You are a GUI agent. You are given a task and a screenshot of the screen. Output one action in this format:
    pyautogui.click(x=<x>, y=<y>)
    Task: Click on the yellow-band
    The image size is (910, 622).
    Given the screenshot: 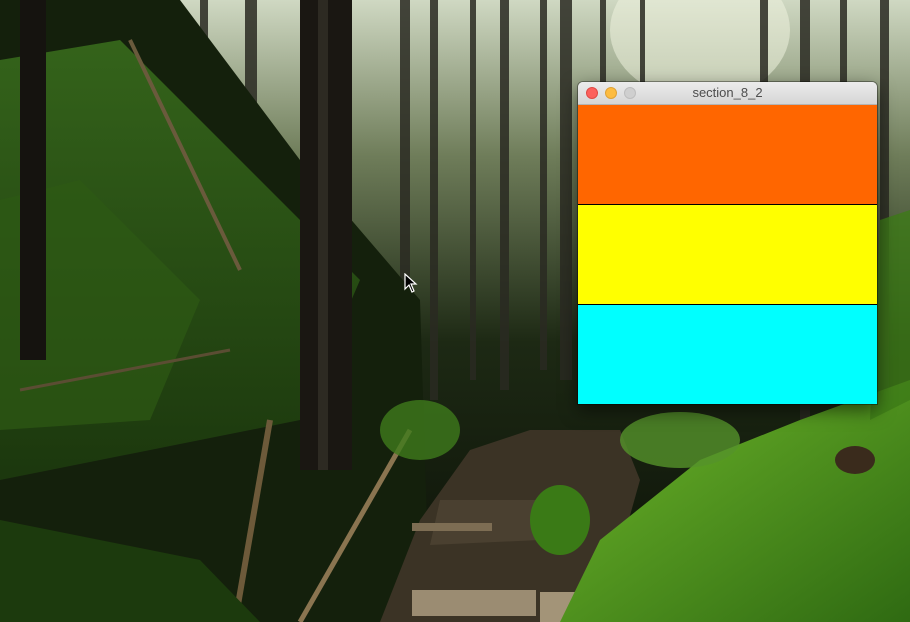 What is the action you would take?
    pyautogui.click(x=727, y=255)
    